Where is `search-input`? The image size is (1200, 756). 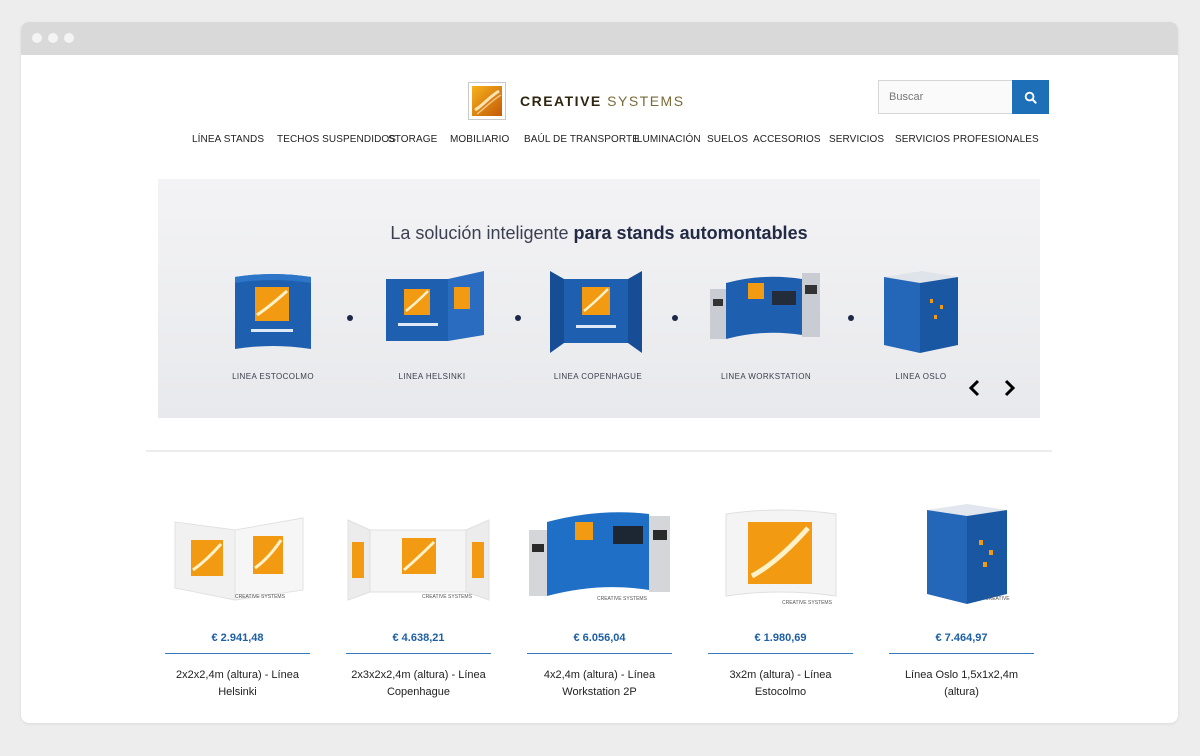
search-input is located at coordinates (945, 97).